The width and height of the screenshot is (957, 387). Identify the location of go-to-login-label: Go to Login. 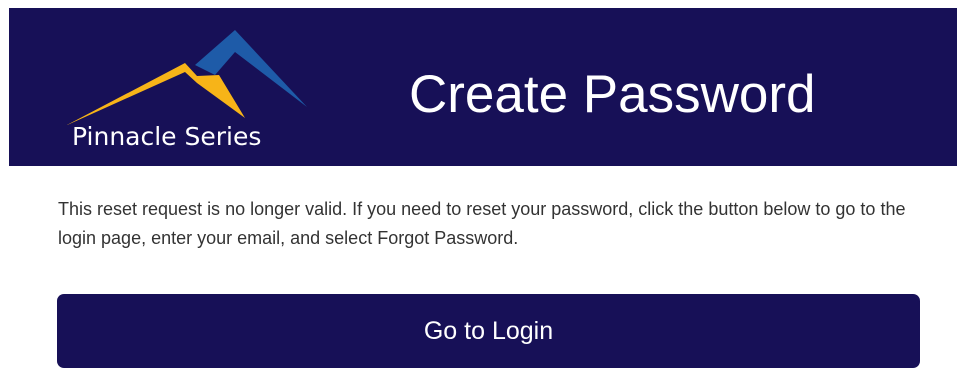
(488, 330).